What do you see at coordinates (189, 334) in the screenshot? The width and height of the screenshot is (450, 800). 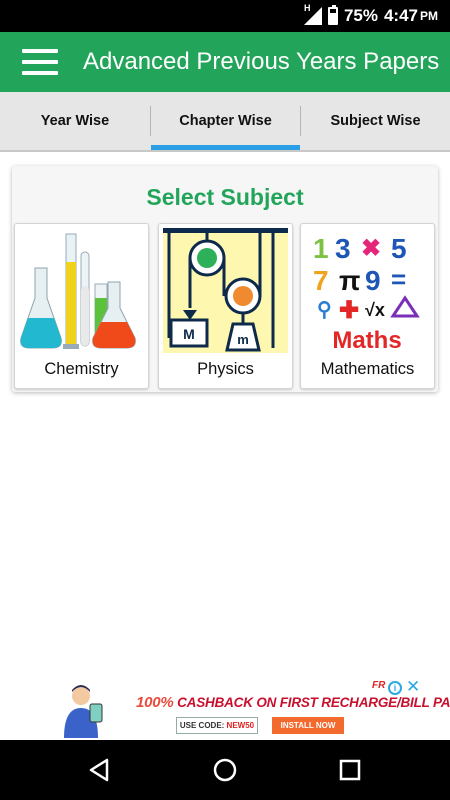 I see `svg-text: M` at bounding box center [189, 334].